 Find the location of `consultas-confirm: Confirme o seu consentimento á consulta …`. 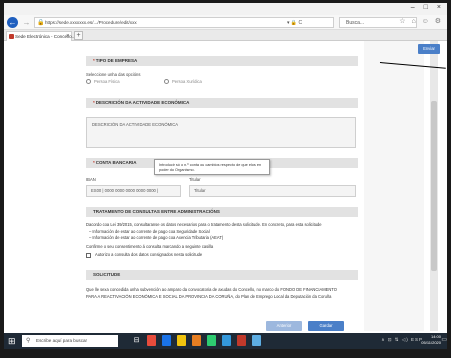

consultas-confirm: Confirme o seu consentimento á consulta … is located at coordinates (150, 246).